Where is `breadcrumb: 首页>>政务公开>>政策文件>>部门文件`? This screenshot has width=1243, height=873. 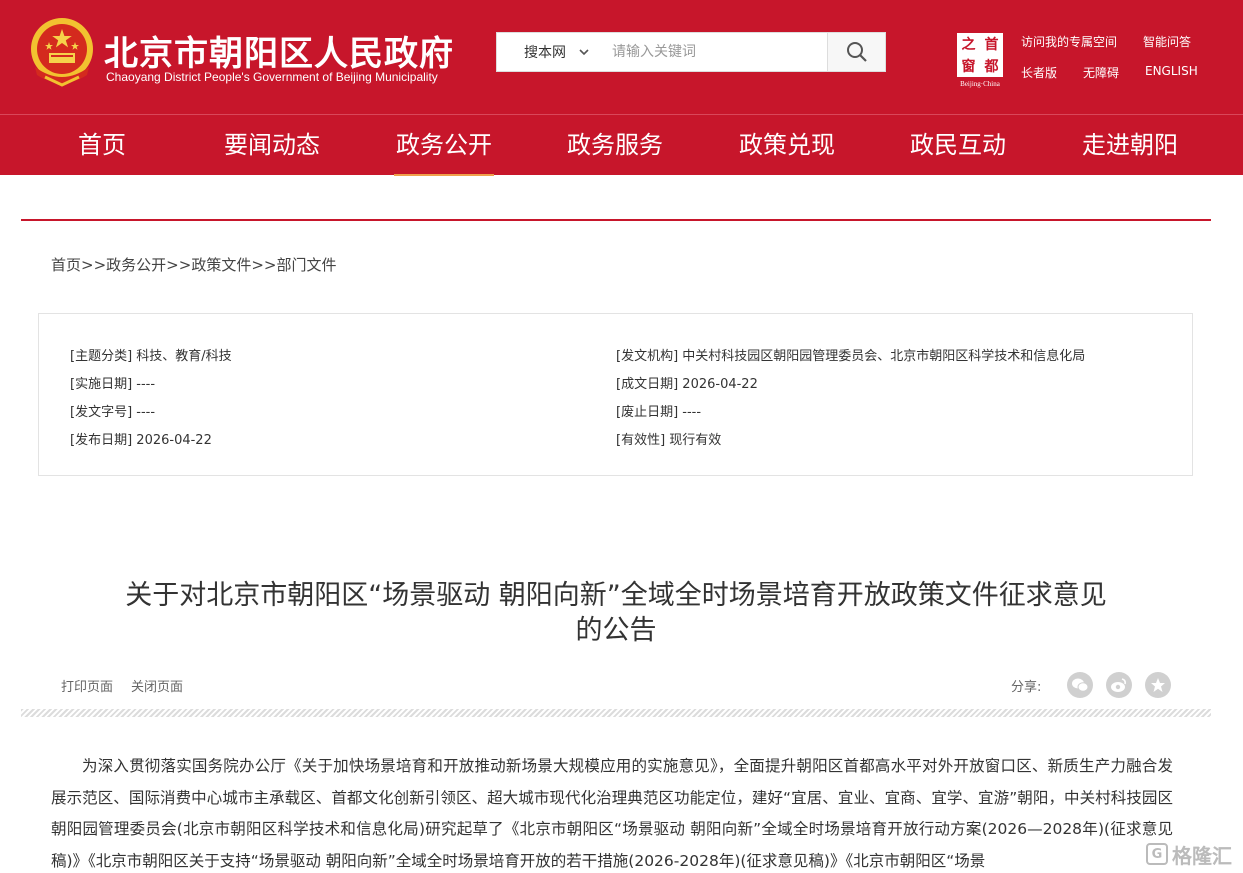
breadcrumb: 首页>>政务公开>>政策文件>>部门文件 is located at coordinates (193, 264).